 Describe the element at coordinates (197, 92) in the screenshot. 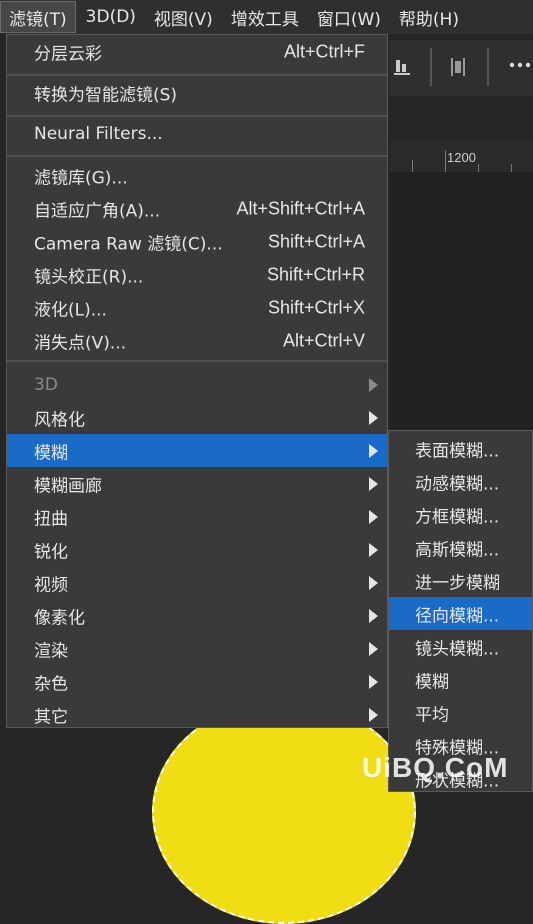

I see `menu-item-convert-smart-filters: 转换为智能滤镜(S)` at that location.